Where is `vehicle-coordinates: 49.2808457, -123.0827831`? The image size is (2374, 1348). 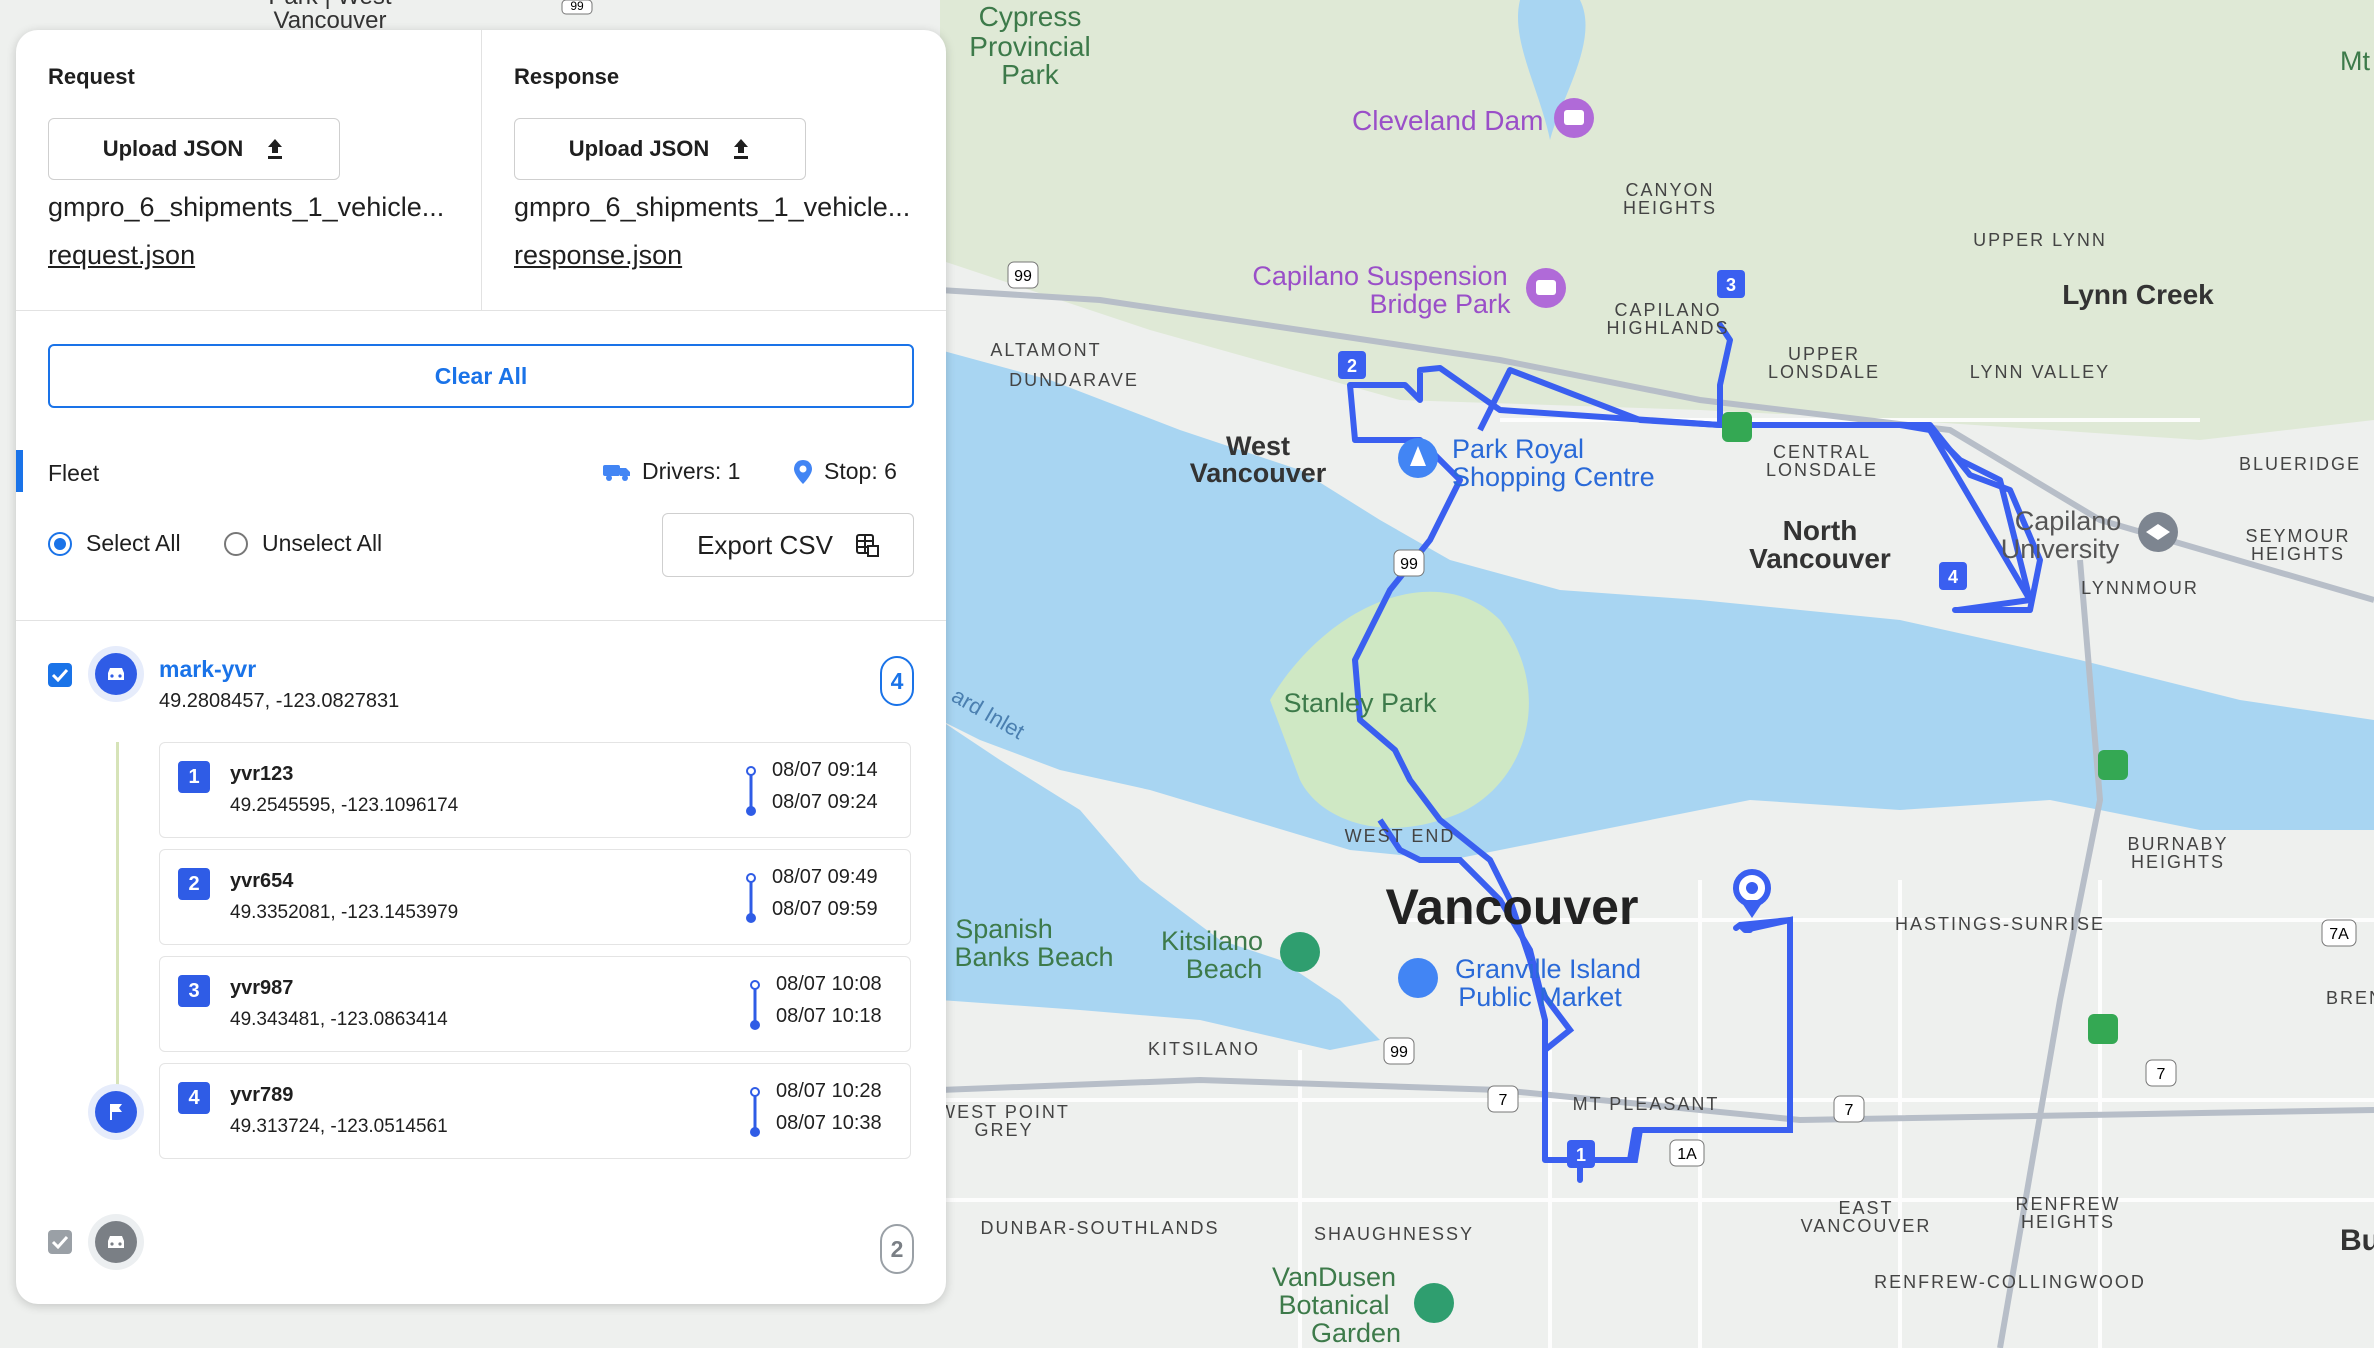
vehicle-coordinates: 49.2808457, -123.0827831 is located at coordinates (279, 701).